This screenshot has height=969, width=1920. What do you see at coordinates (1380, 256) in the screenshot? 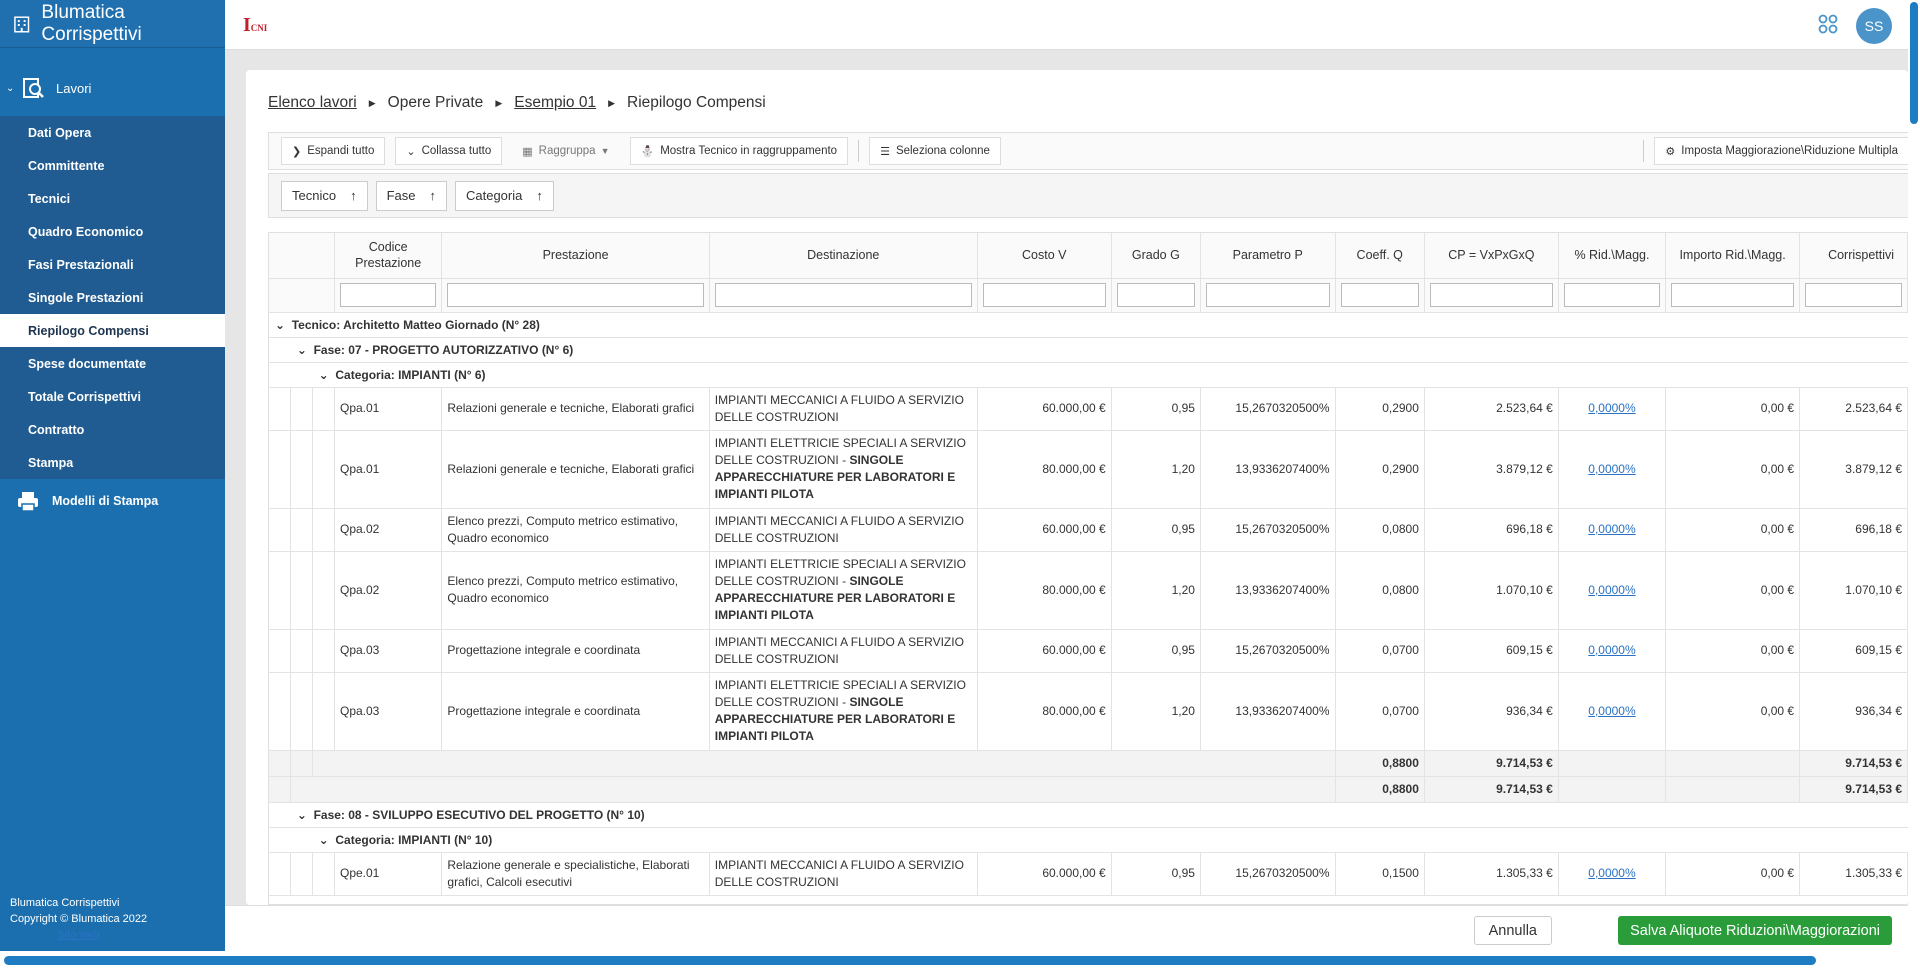
I see `col-header-coeff: Coeff. Q` at bounding box center [1380, 256].